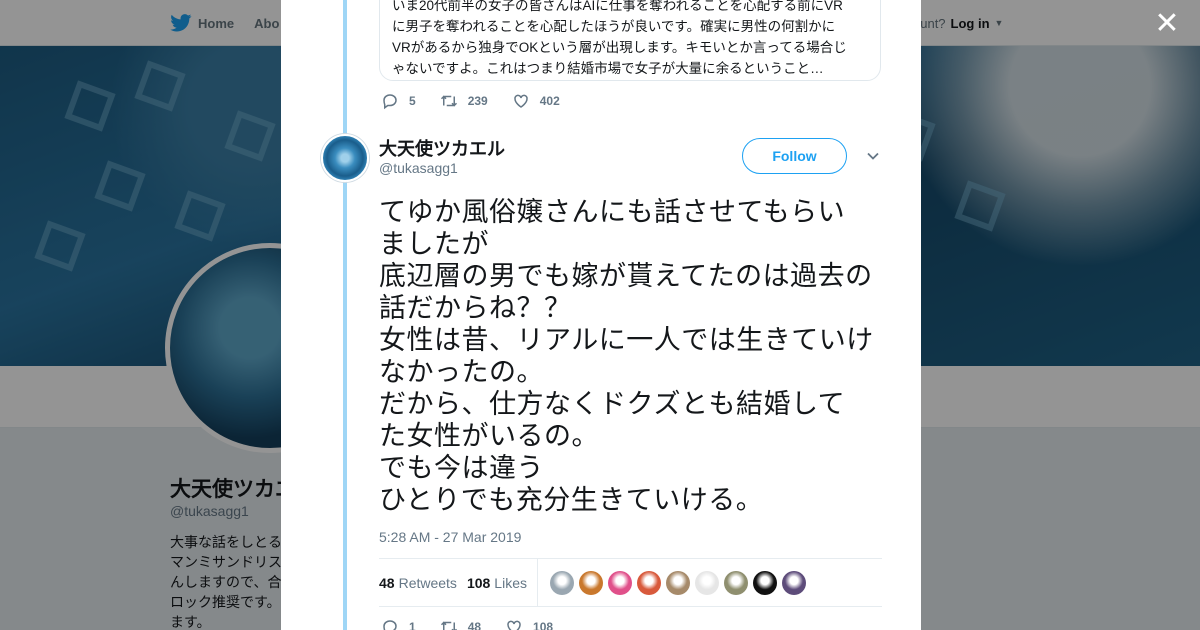 The image size is (1200, 630). Describe the element at coordinates (617, 6) in the screenshot. I see `quoted-line: いま20代前半の女子の皆さんはAIに仕事を奪われることを心配する前にVR` at that location.